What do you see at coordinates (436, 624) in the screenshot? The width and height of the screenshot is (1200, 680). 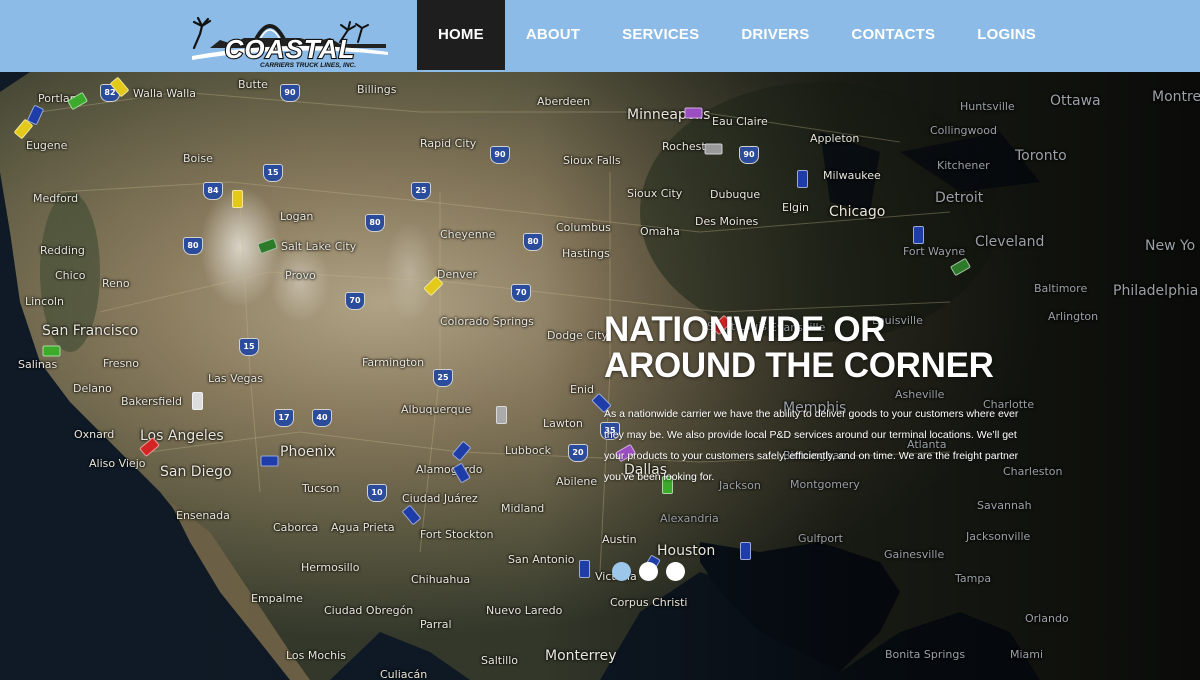 I see `map-label: Parral` at bounding box center [436, 624].